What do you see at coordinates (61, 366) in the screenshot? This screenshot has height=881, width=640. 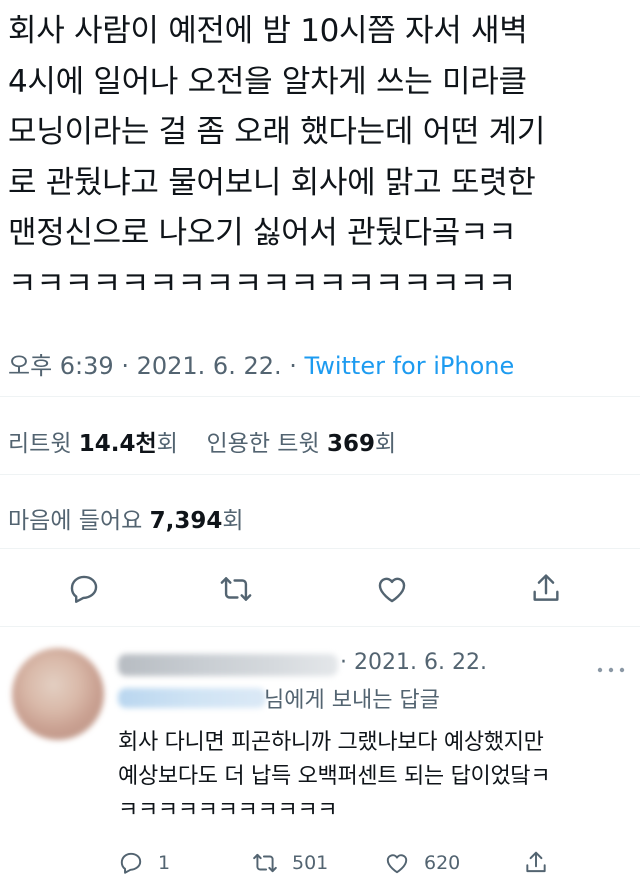 I see `tweet-time: 오후 6:39` at bounding box center [61, 366].